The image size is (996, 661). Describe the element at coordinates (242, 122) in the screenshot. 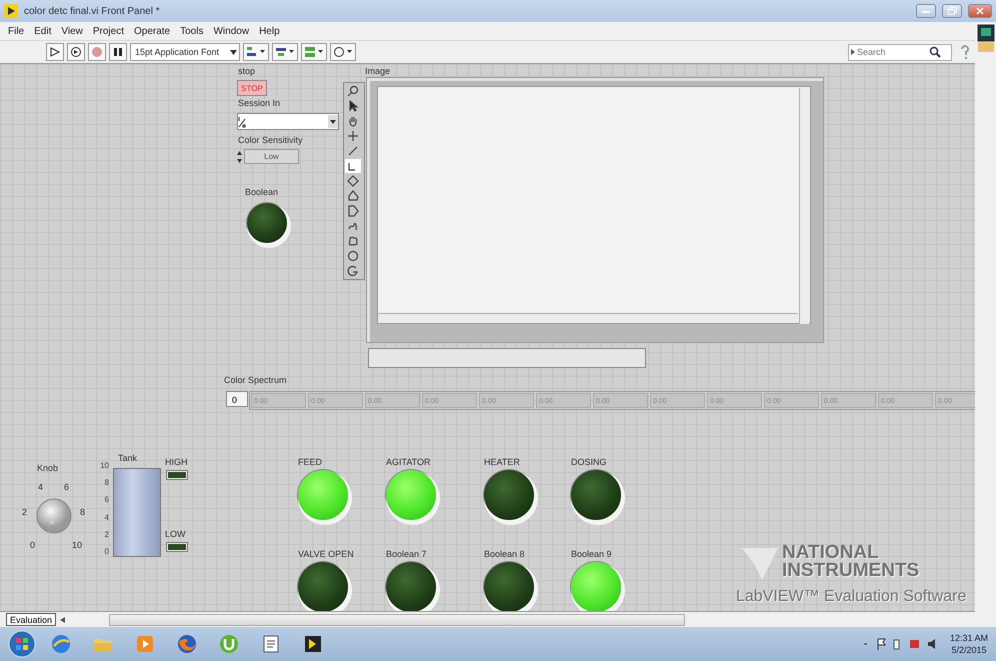

I see `io-icon` at that location.